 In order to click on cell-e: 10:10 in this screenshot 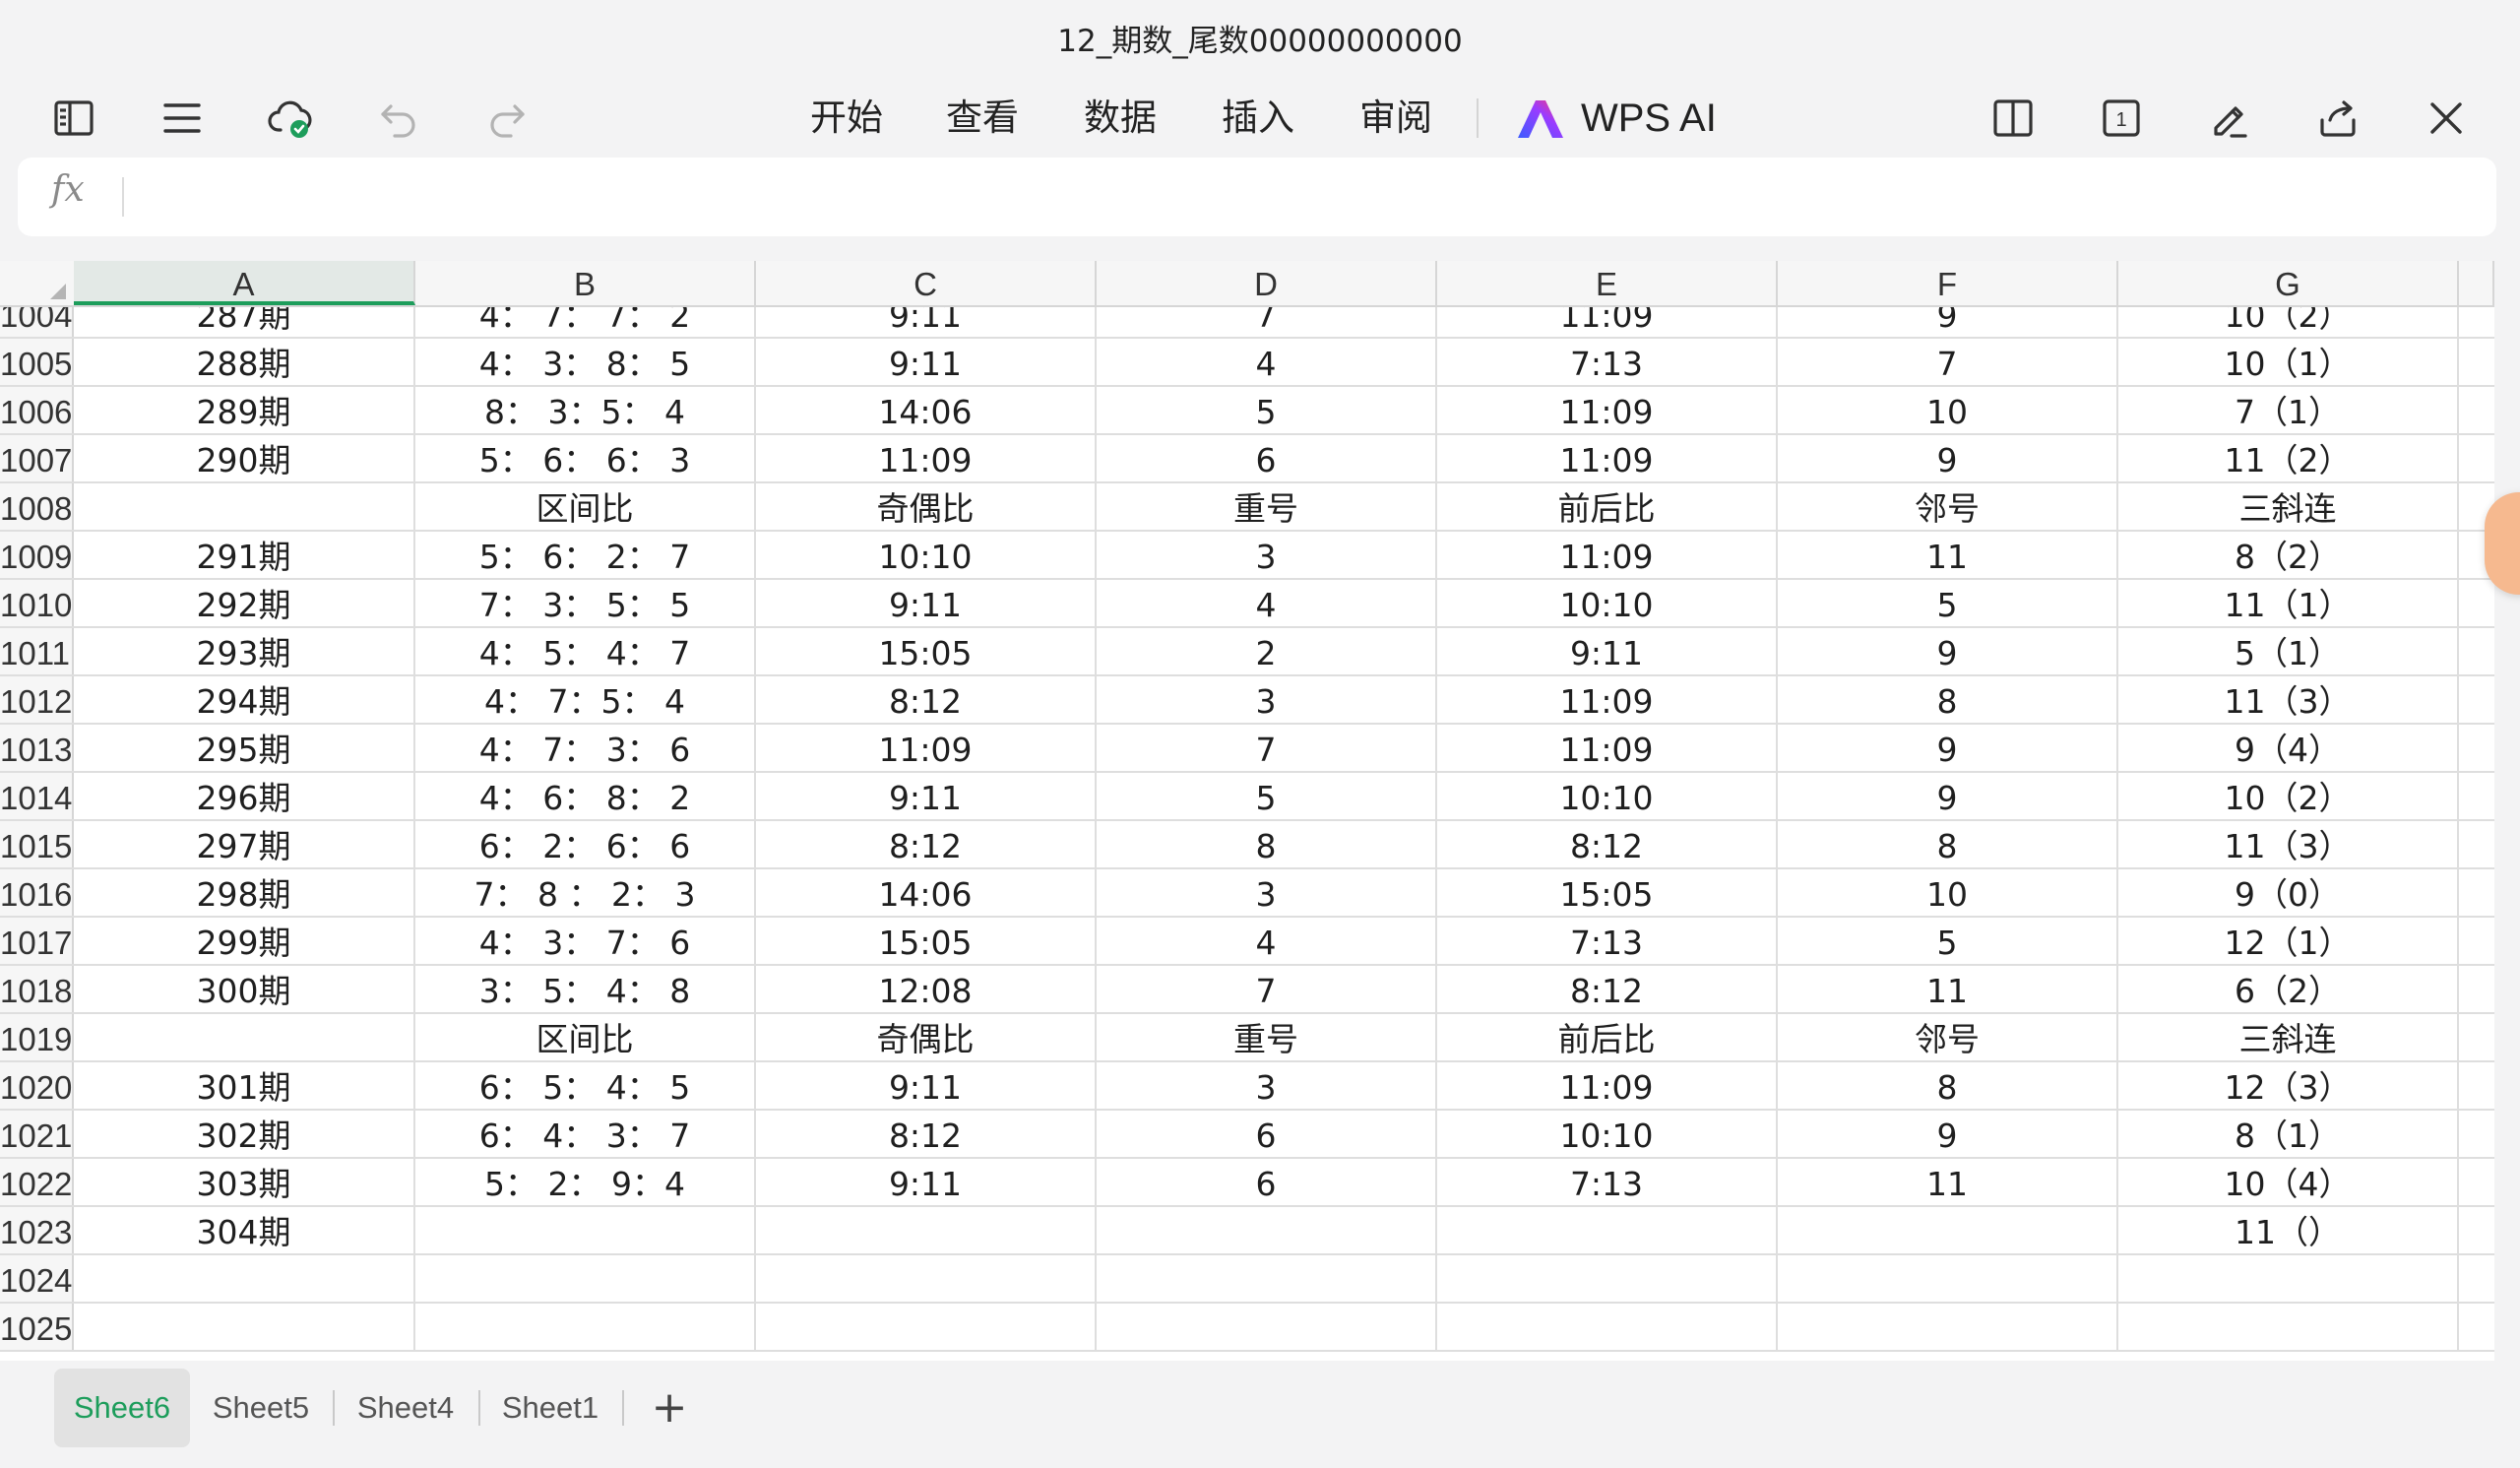, I will do `click(1607, 796)`.